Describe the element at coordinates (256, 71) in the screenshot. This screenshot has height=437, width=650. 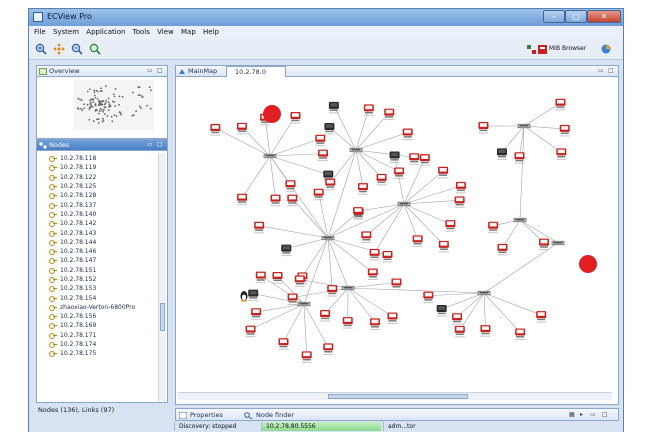
I see `tab-10-2-78-0: 10.2.78.0` at that location.